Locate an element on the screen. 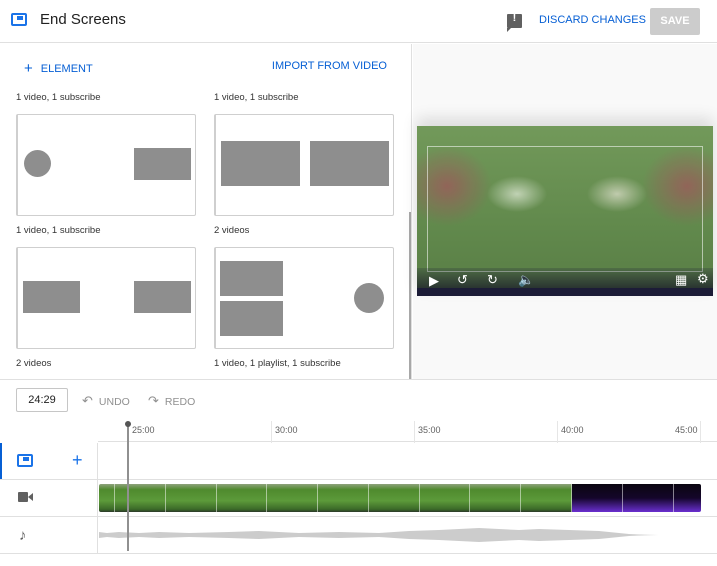 This screenshot has width=717, height=566. add-element-button: + ELEMENT is located at coordinates (58, 68).